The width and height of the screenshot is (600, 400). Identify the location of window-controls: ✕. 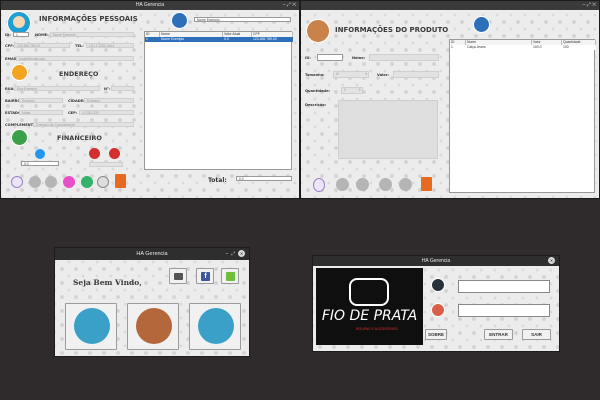
(551, 261).